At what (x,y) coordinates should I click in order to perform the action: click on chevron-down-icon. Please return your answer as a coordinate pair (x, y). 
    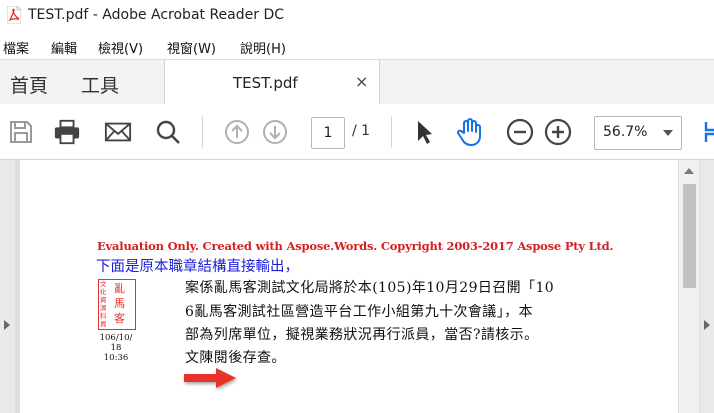
    Looking at the image, I should click on (668, 133).